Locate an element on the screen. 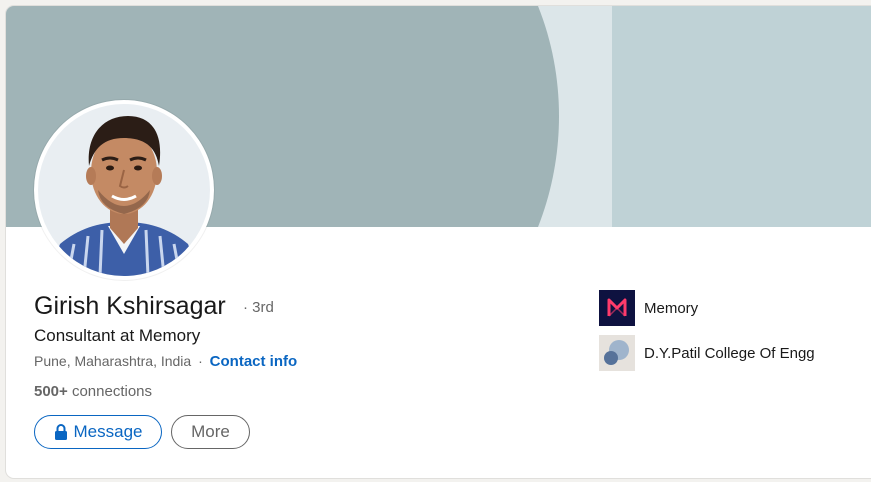  more-button: More is located at coordinates (210, 432).